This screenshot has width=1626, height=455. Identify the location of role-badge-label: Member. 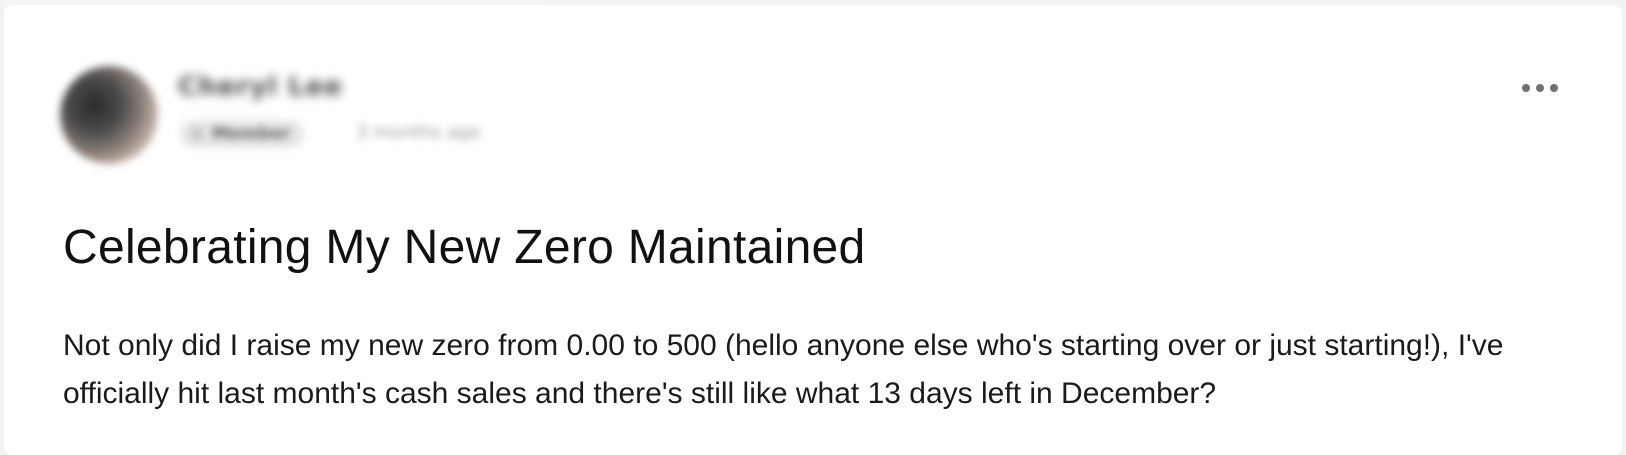
(251, 134).